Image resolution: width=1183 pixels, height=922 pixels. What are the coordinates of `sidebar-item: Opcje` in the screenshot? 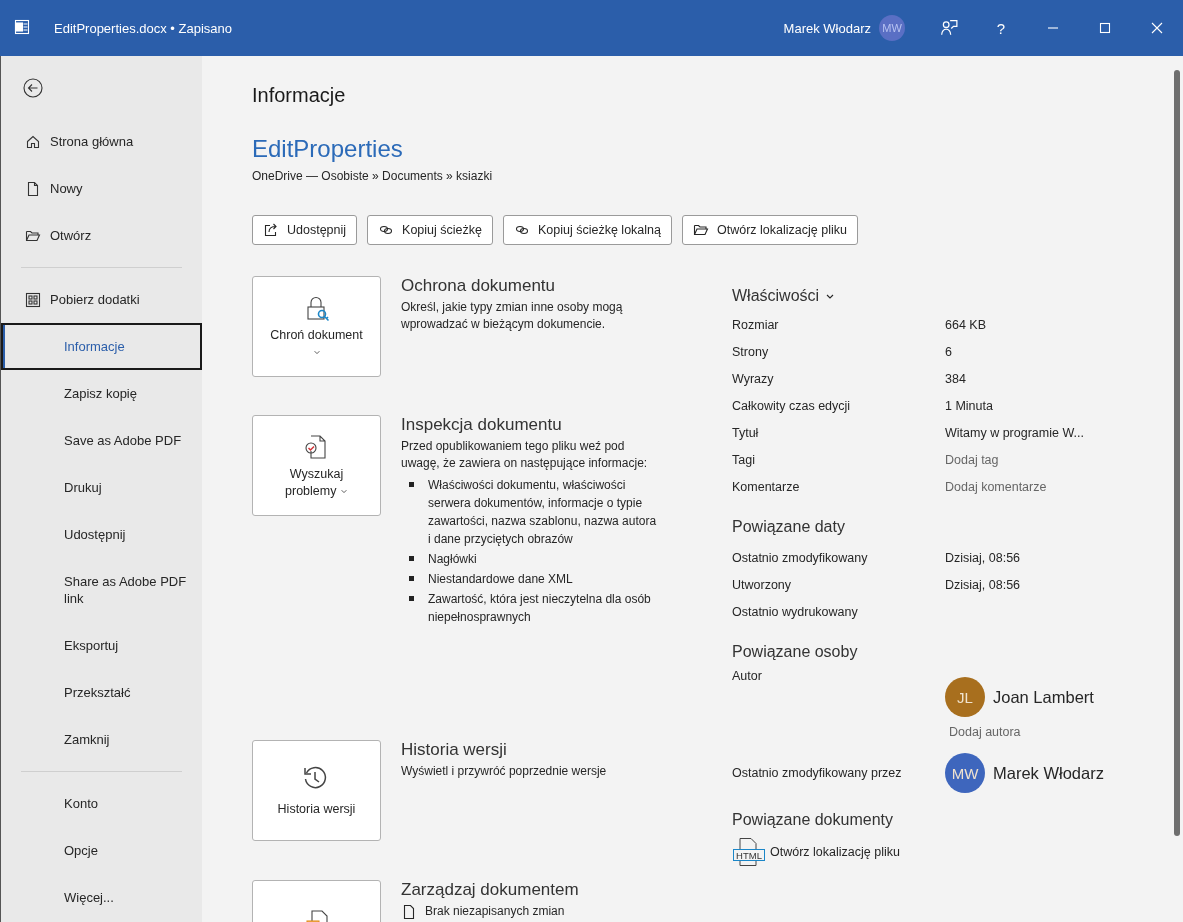 It's located at (101, 850).